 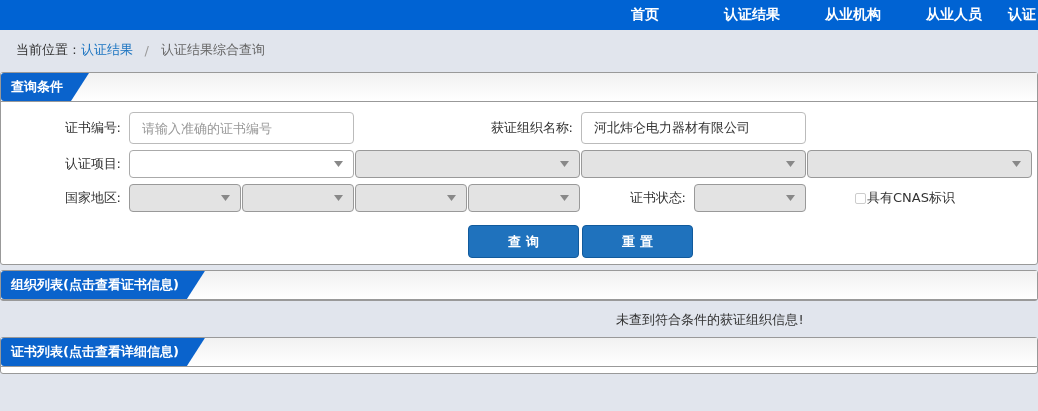 I want to click on checkbox-label: 具有CNAS标识, so click(x=911, y=198).